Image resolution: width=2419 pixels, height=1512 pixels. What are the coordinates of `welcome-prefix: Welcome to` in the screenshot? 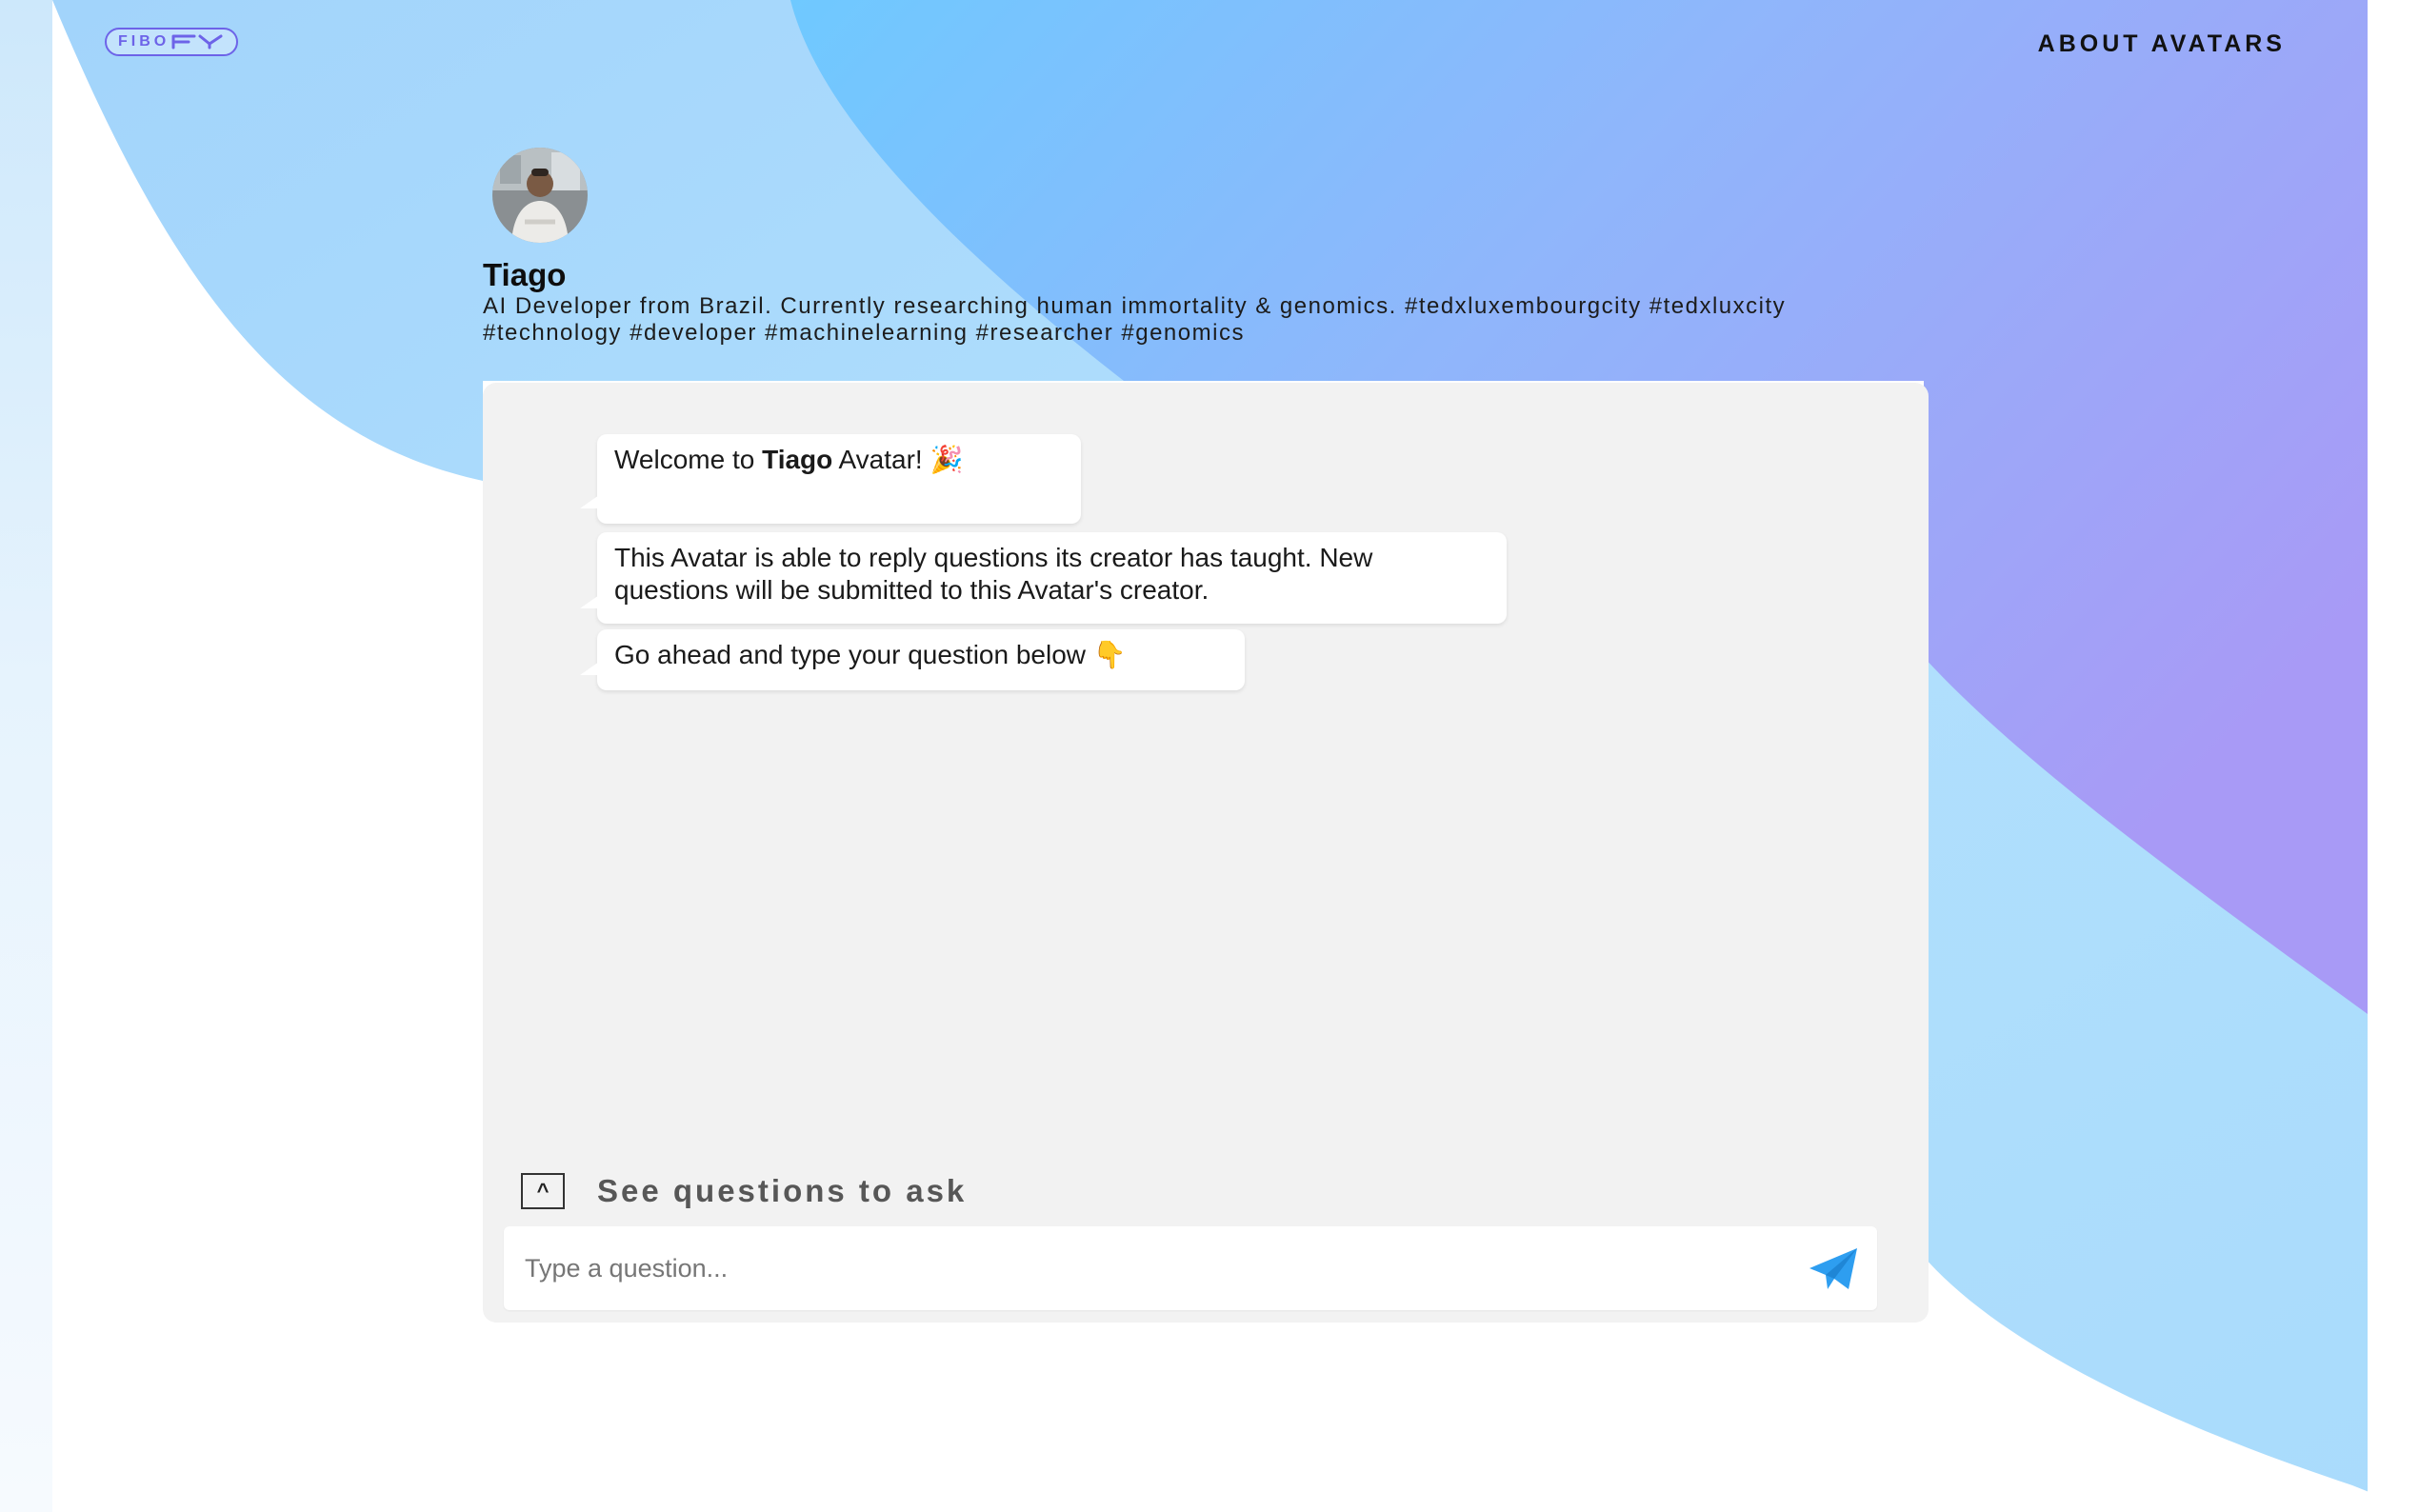 It's located at (688, 459).